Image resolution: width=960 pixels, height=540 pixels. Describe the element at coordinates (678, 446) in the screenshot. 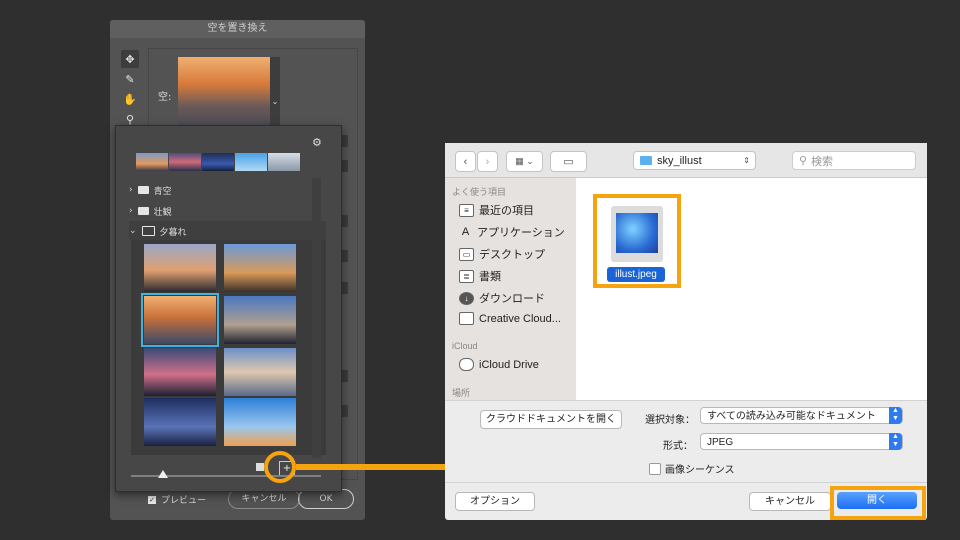

I see `format-label: 形式：` at that location.